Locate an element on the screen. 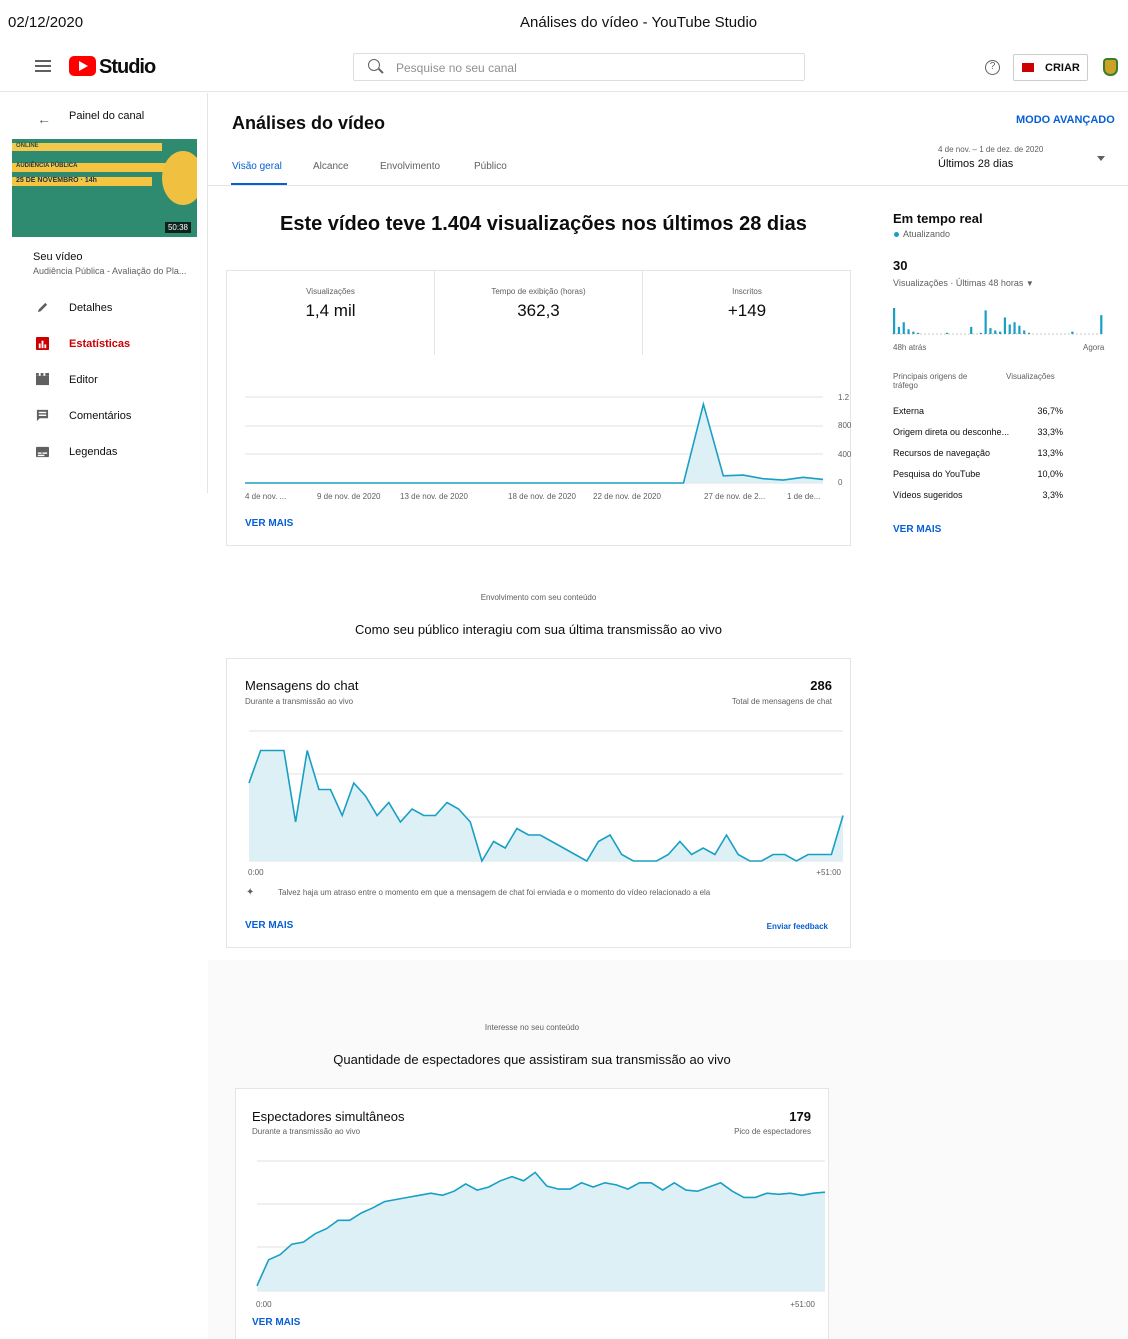 The height and width of the screenshot is (1339, 1128). tab-overview: Visão geral is located at coordinates (257, 166).